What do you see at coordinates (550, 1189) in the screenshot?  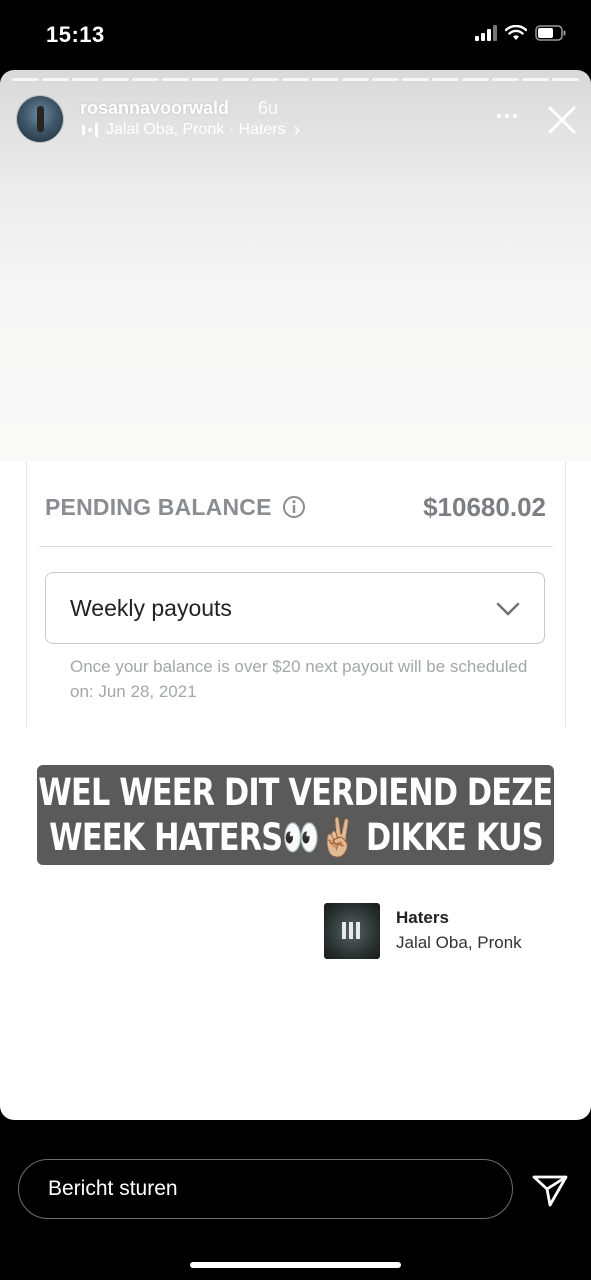 I see `send-icon` at bounding box center [550, 1189].